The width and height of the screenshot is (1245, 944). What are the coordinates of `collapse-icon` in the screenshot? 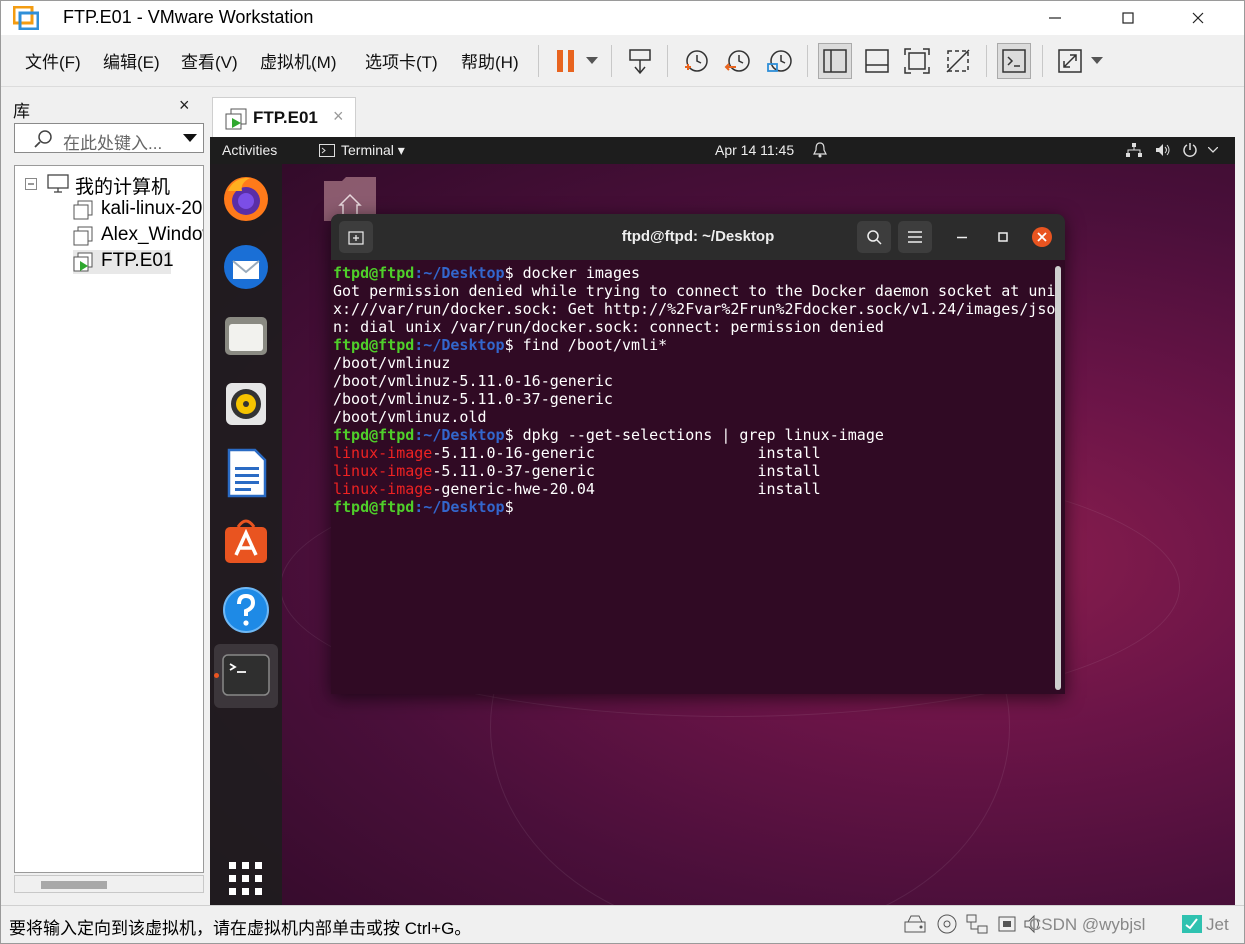 It's located at (31, 184).